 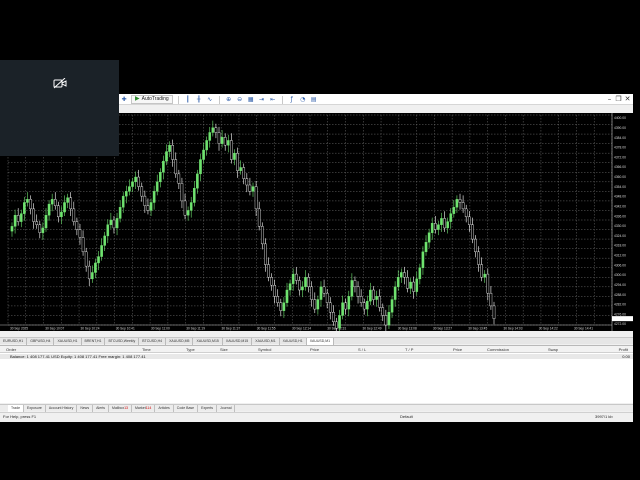 I want to click on column-header: Time, so click(x=146, y=349).